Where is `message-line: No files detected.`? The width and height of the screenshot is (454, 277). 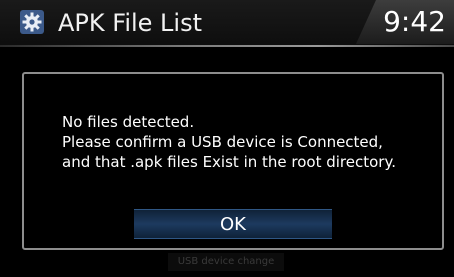
message-line: No files detected. is located at coordinates (128, 122).